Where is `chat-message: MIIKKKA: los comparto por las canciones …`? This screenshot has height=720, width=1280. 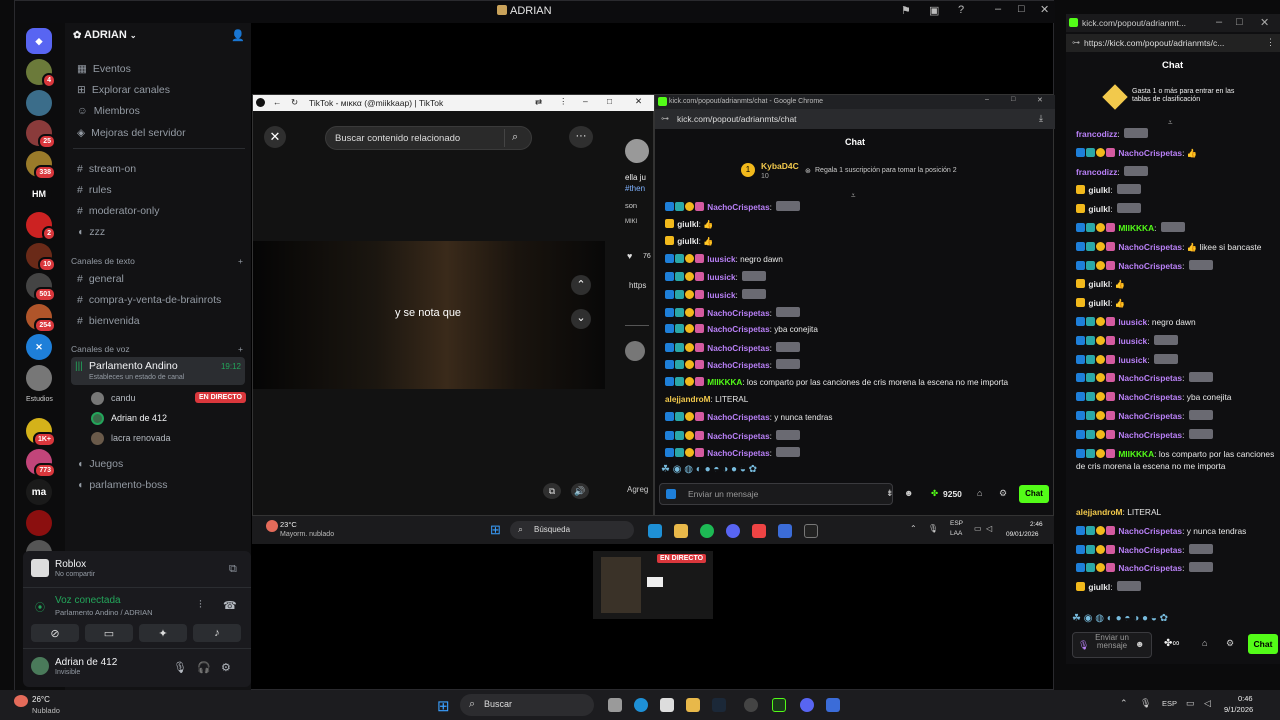 chat-message: MIIKKKA: los comparto por las canciones … is located at coordinates (836, 382).